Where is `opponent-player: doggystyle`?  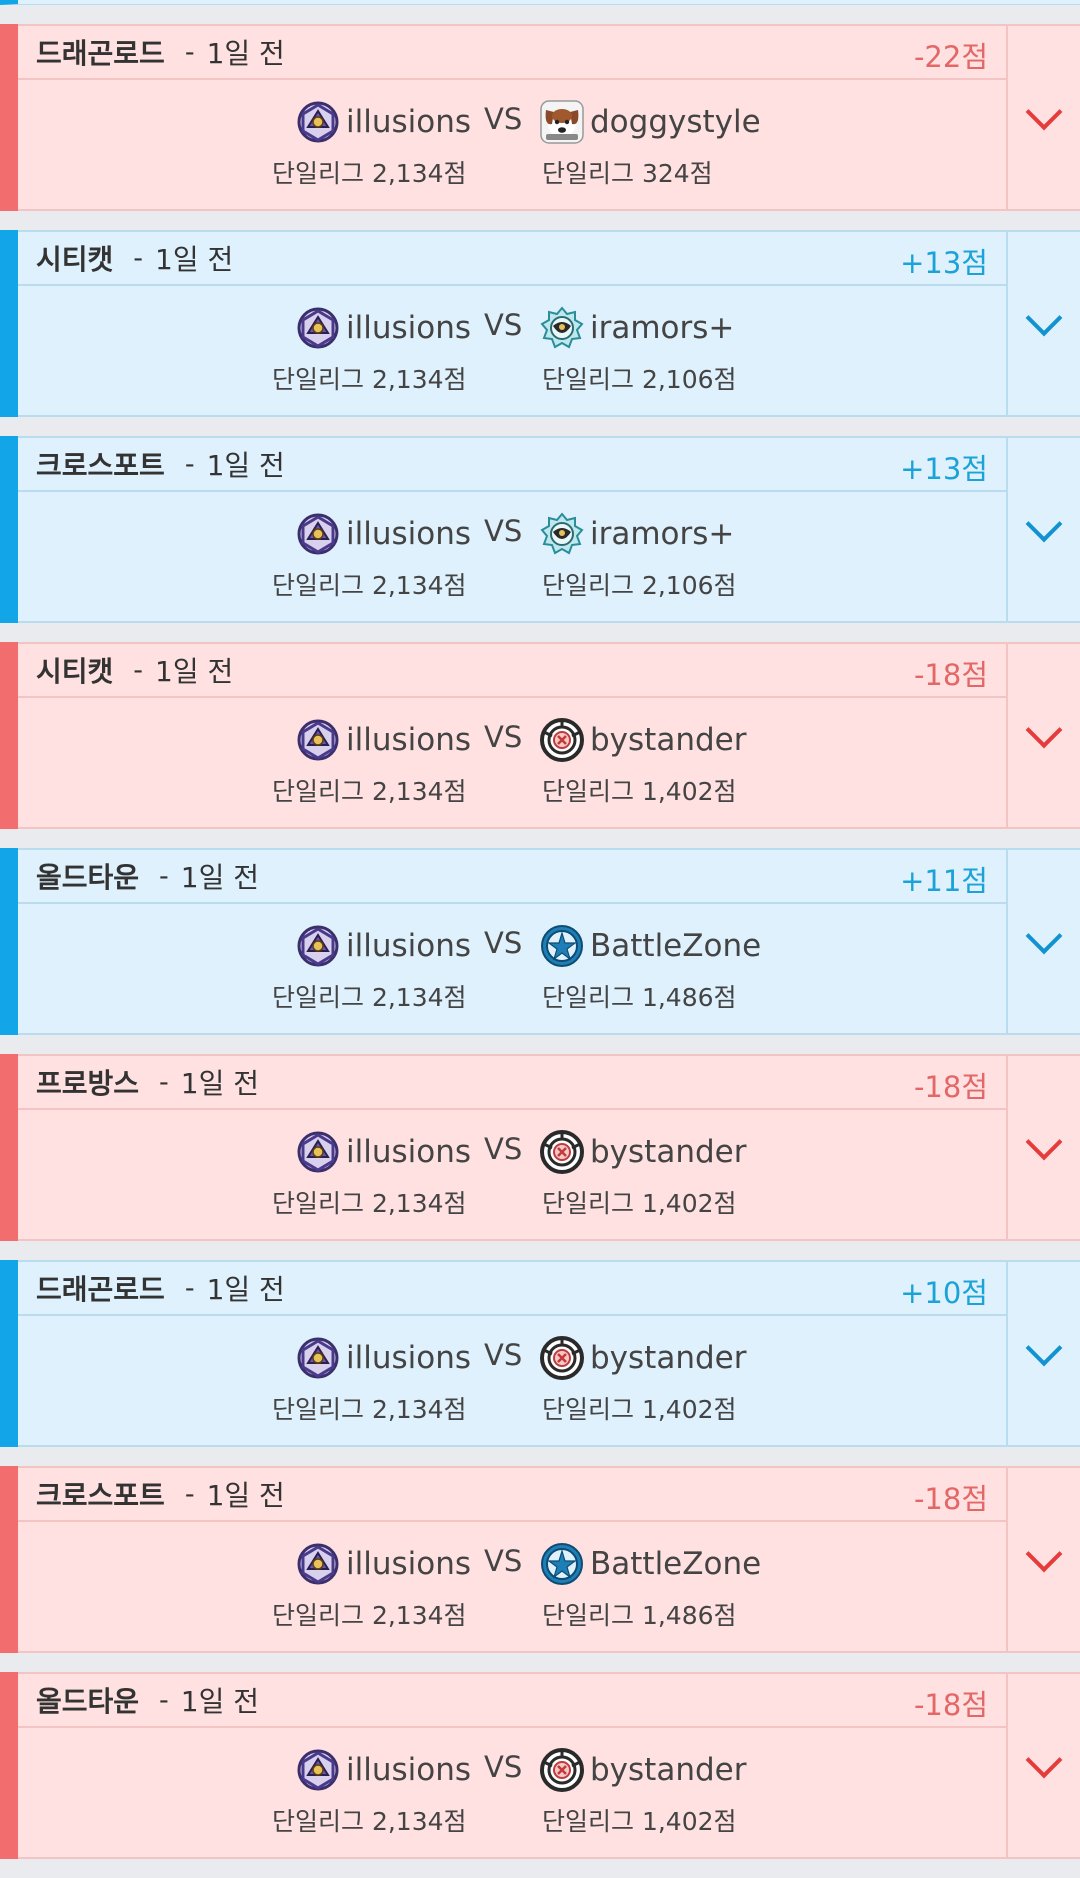 opponent-player: doggystyle is located at coordinates (650, 122).